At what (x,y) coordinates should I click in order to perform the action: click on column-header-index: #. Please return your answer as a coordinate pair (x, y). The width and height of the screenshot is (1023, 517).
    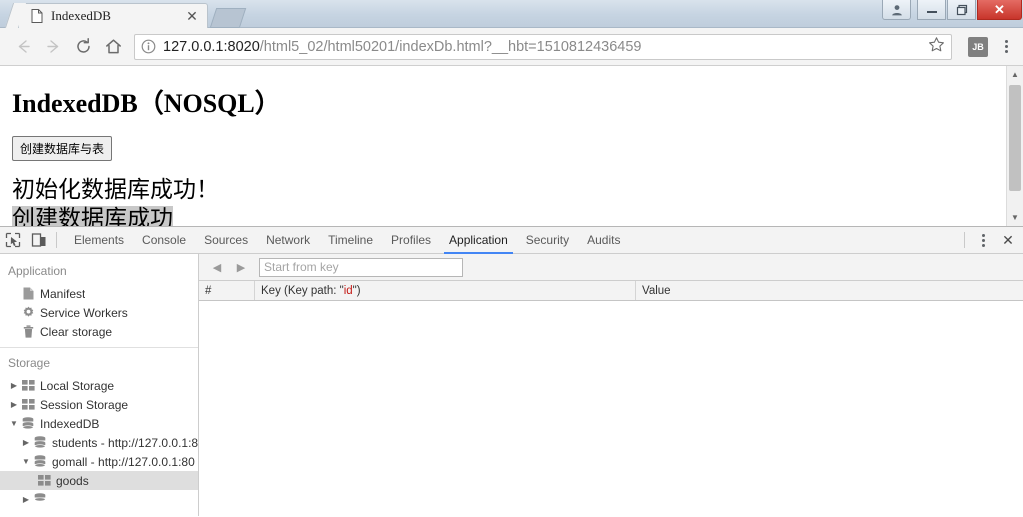
    Looking at the image, I should click on (227, 290).